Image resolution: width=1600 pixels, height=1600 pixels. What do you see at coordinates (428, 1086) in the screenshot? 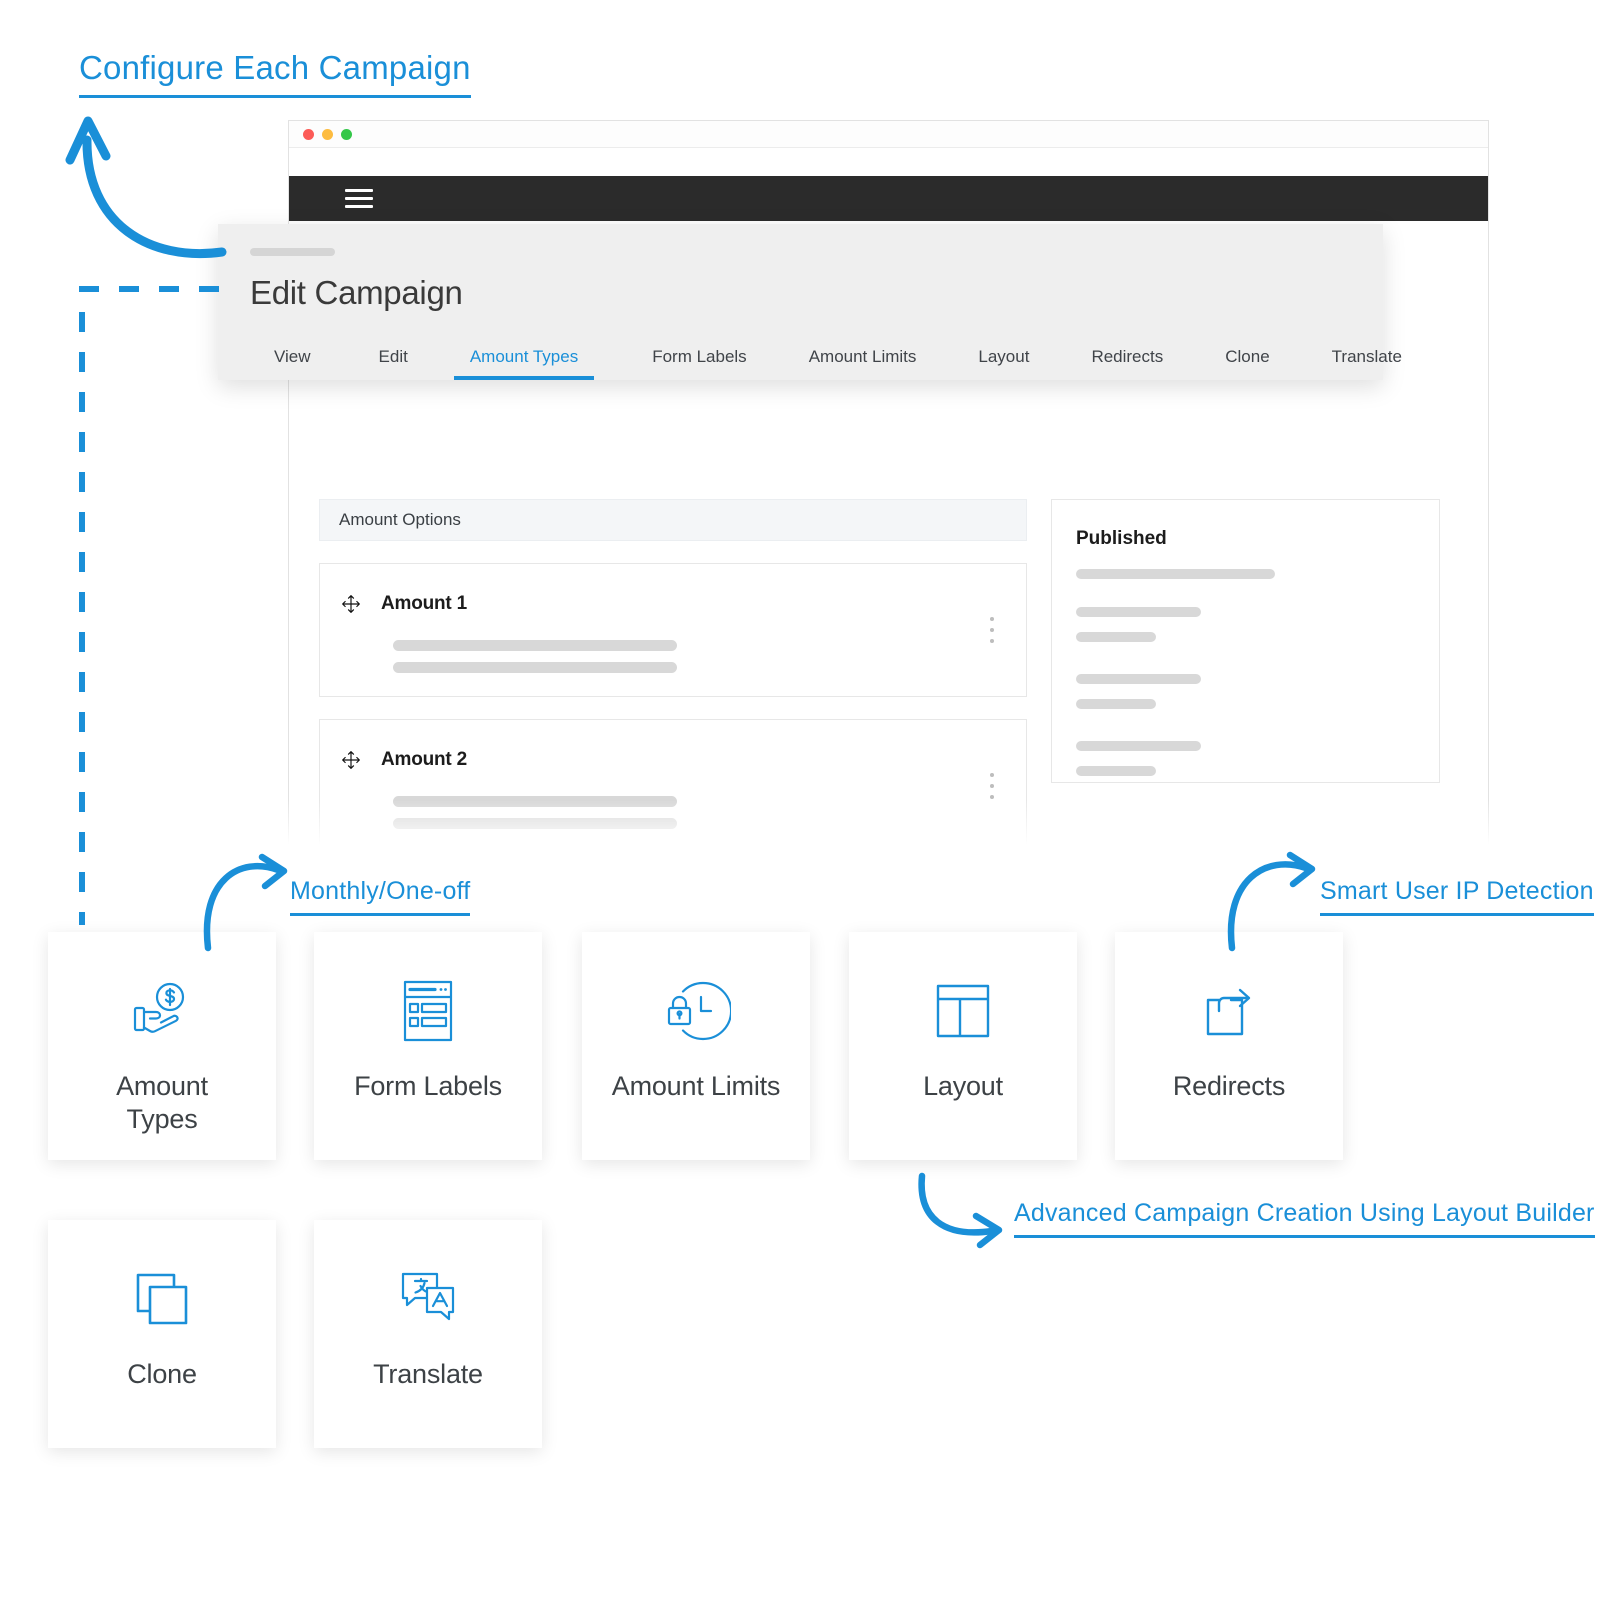
I see `feature-card-label: Form Labels` at bounding box center [428, 1086].